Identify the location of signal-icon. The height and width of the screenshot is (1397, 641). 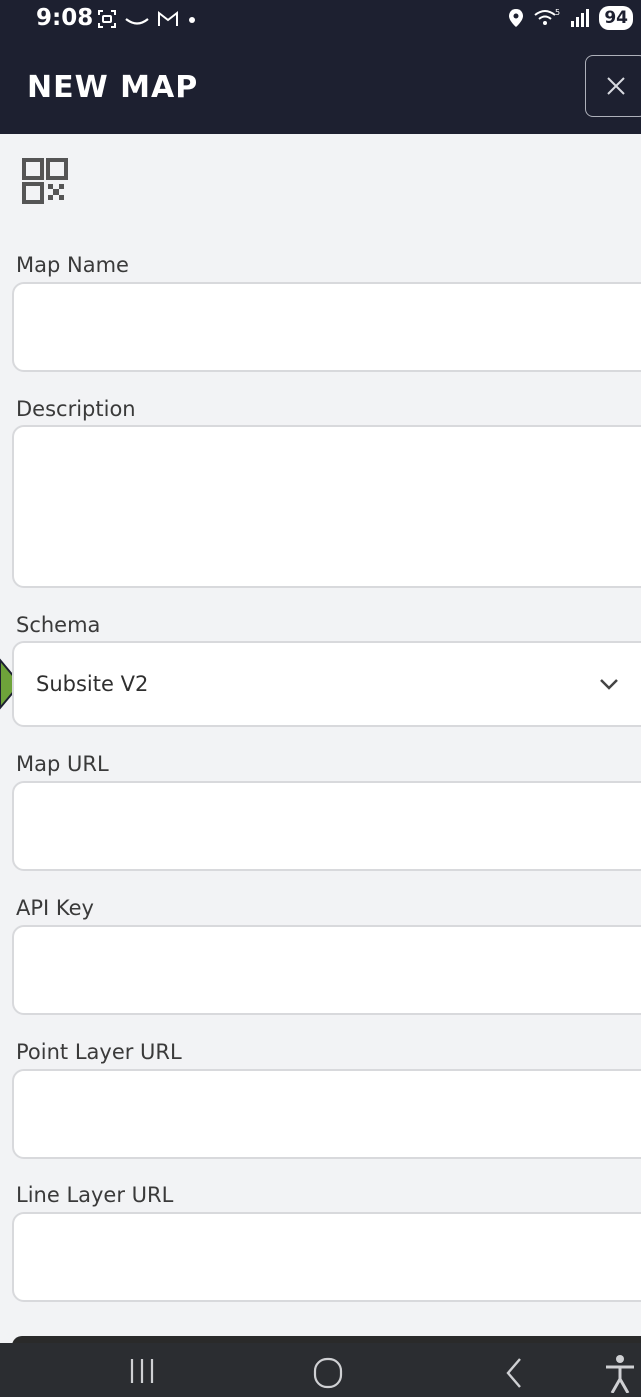
(580, 18).